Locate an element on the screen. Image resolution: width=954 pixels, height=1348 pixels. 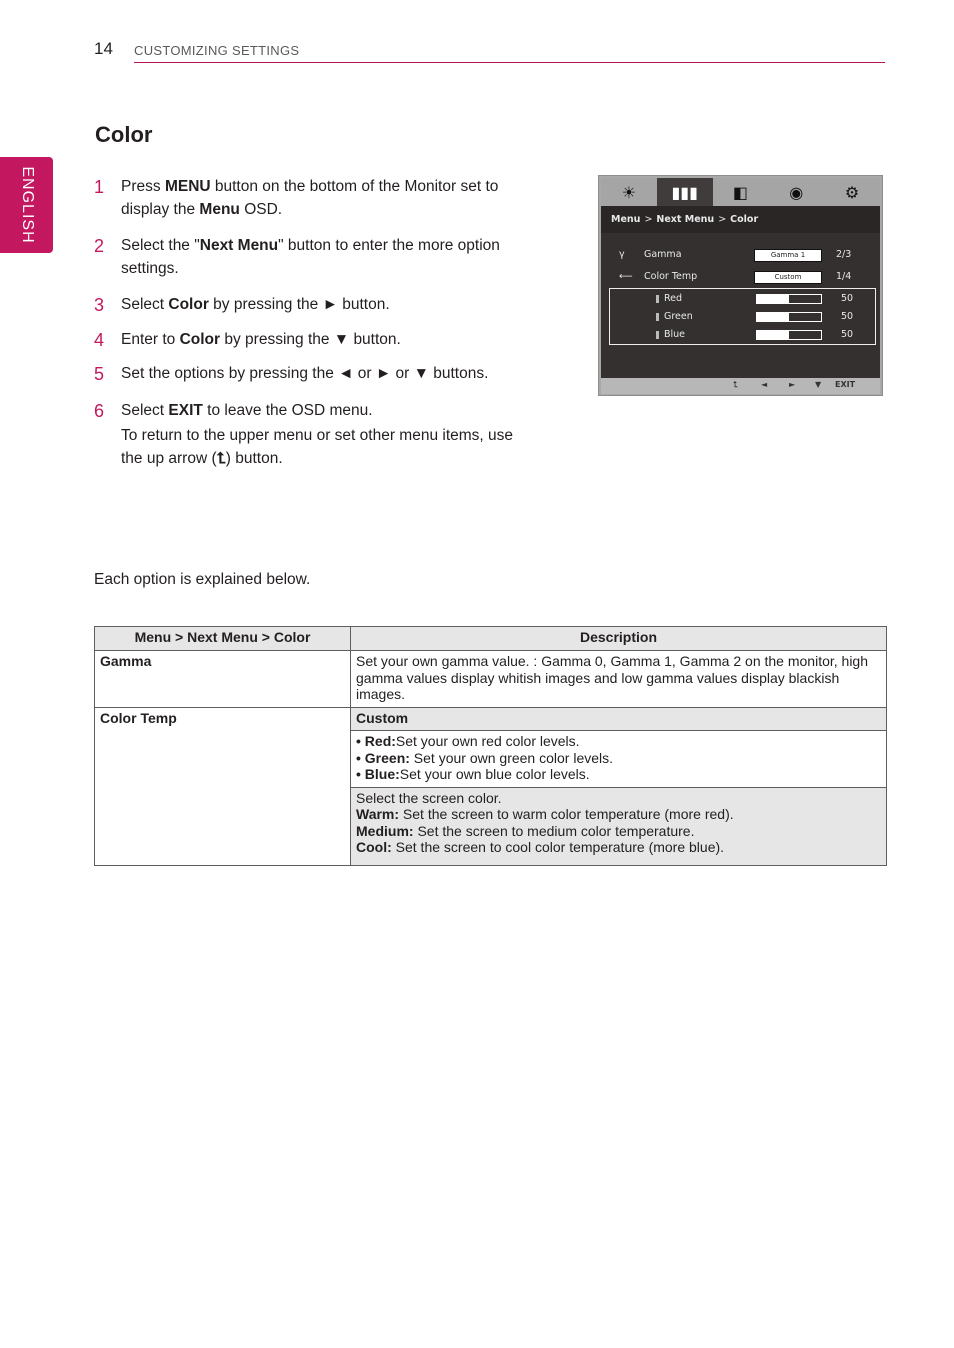
osd-sub-row-blue: Blue 50 is located at coordinates (742, 335).